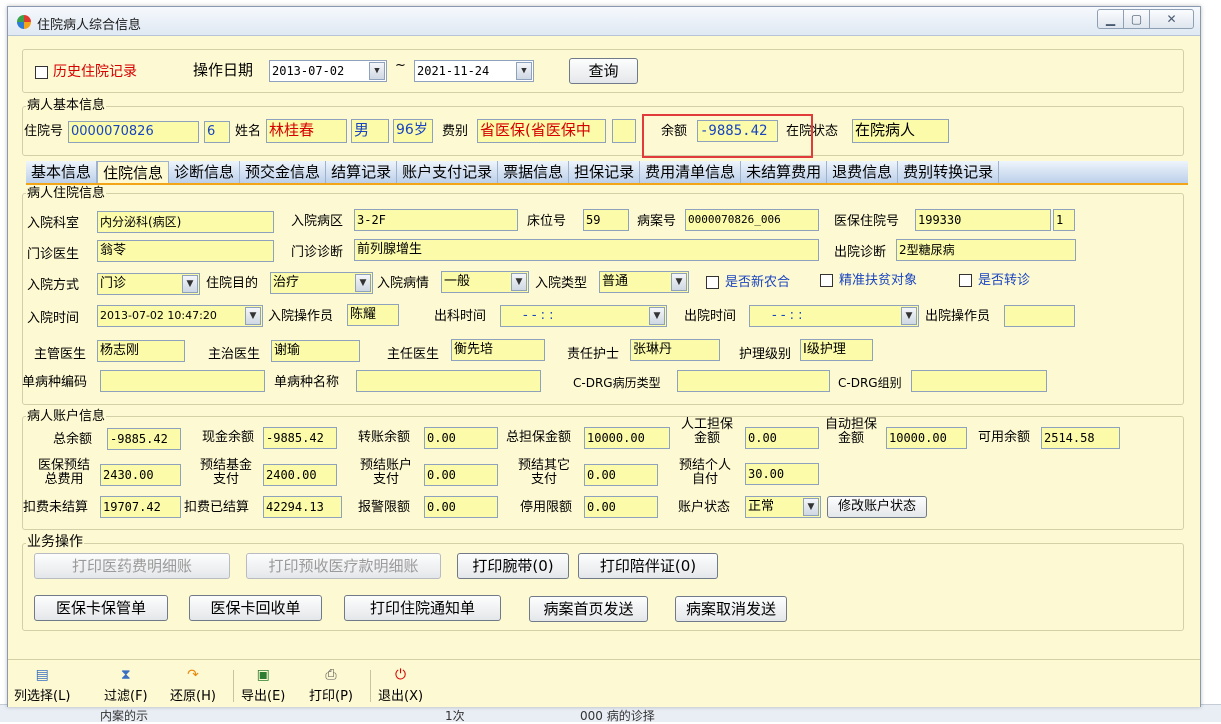 The image size is (1221, 724). I want to click on minimize-button: ▁, so click(1110, 19).